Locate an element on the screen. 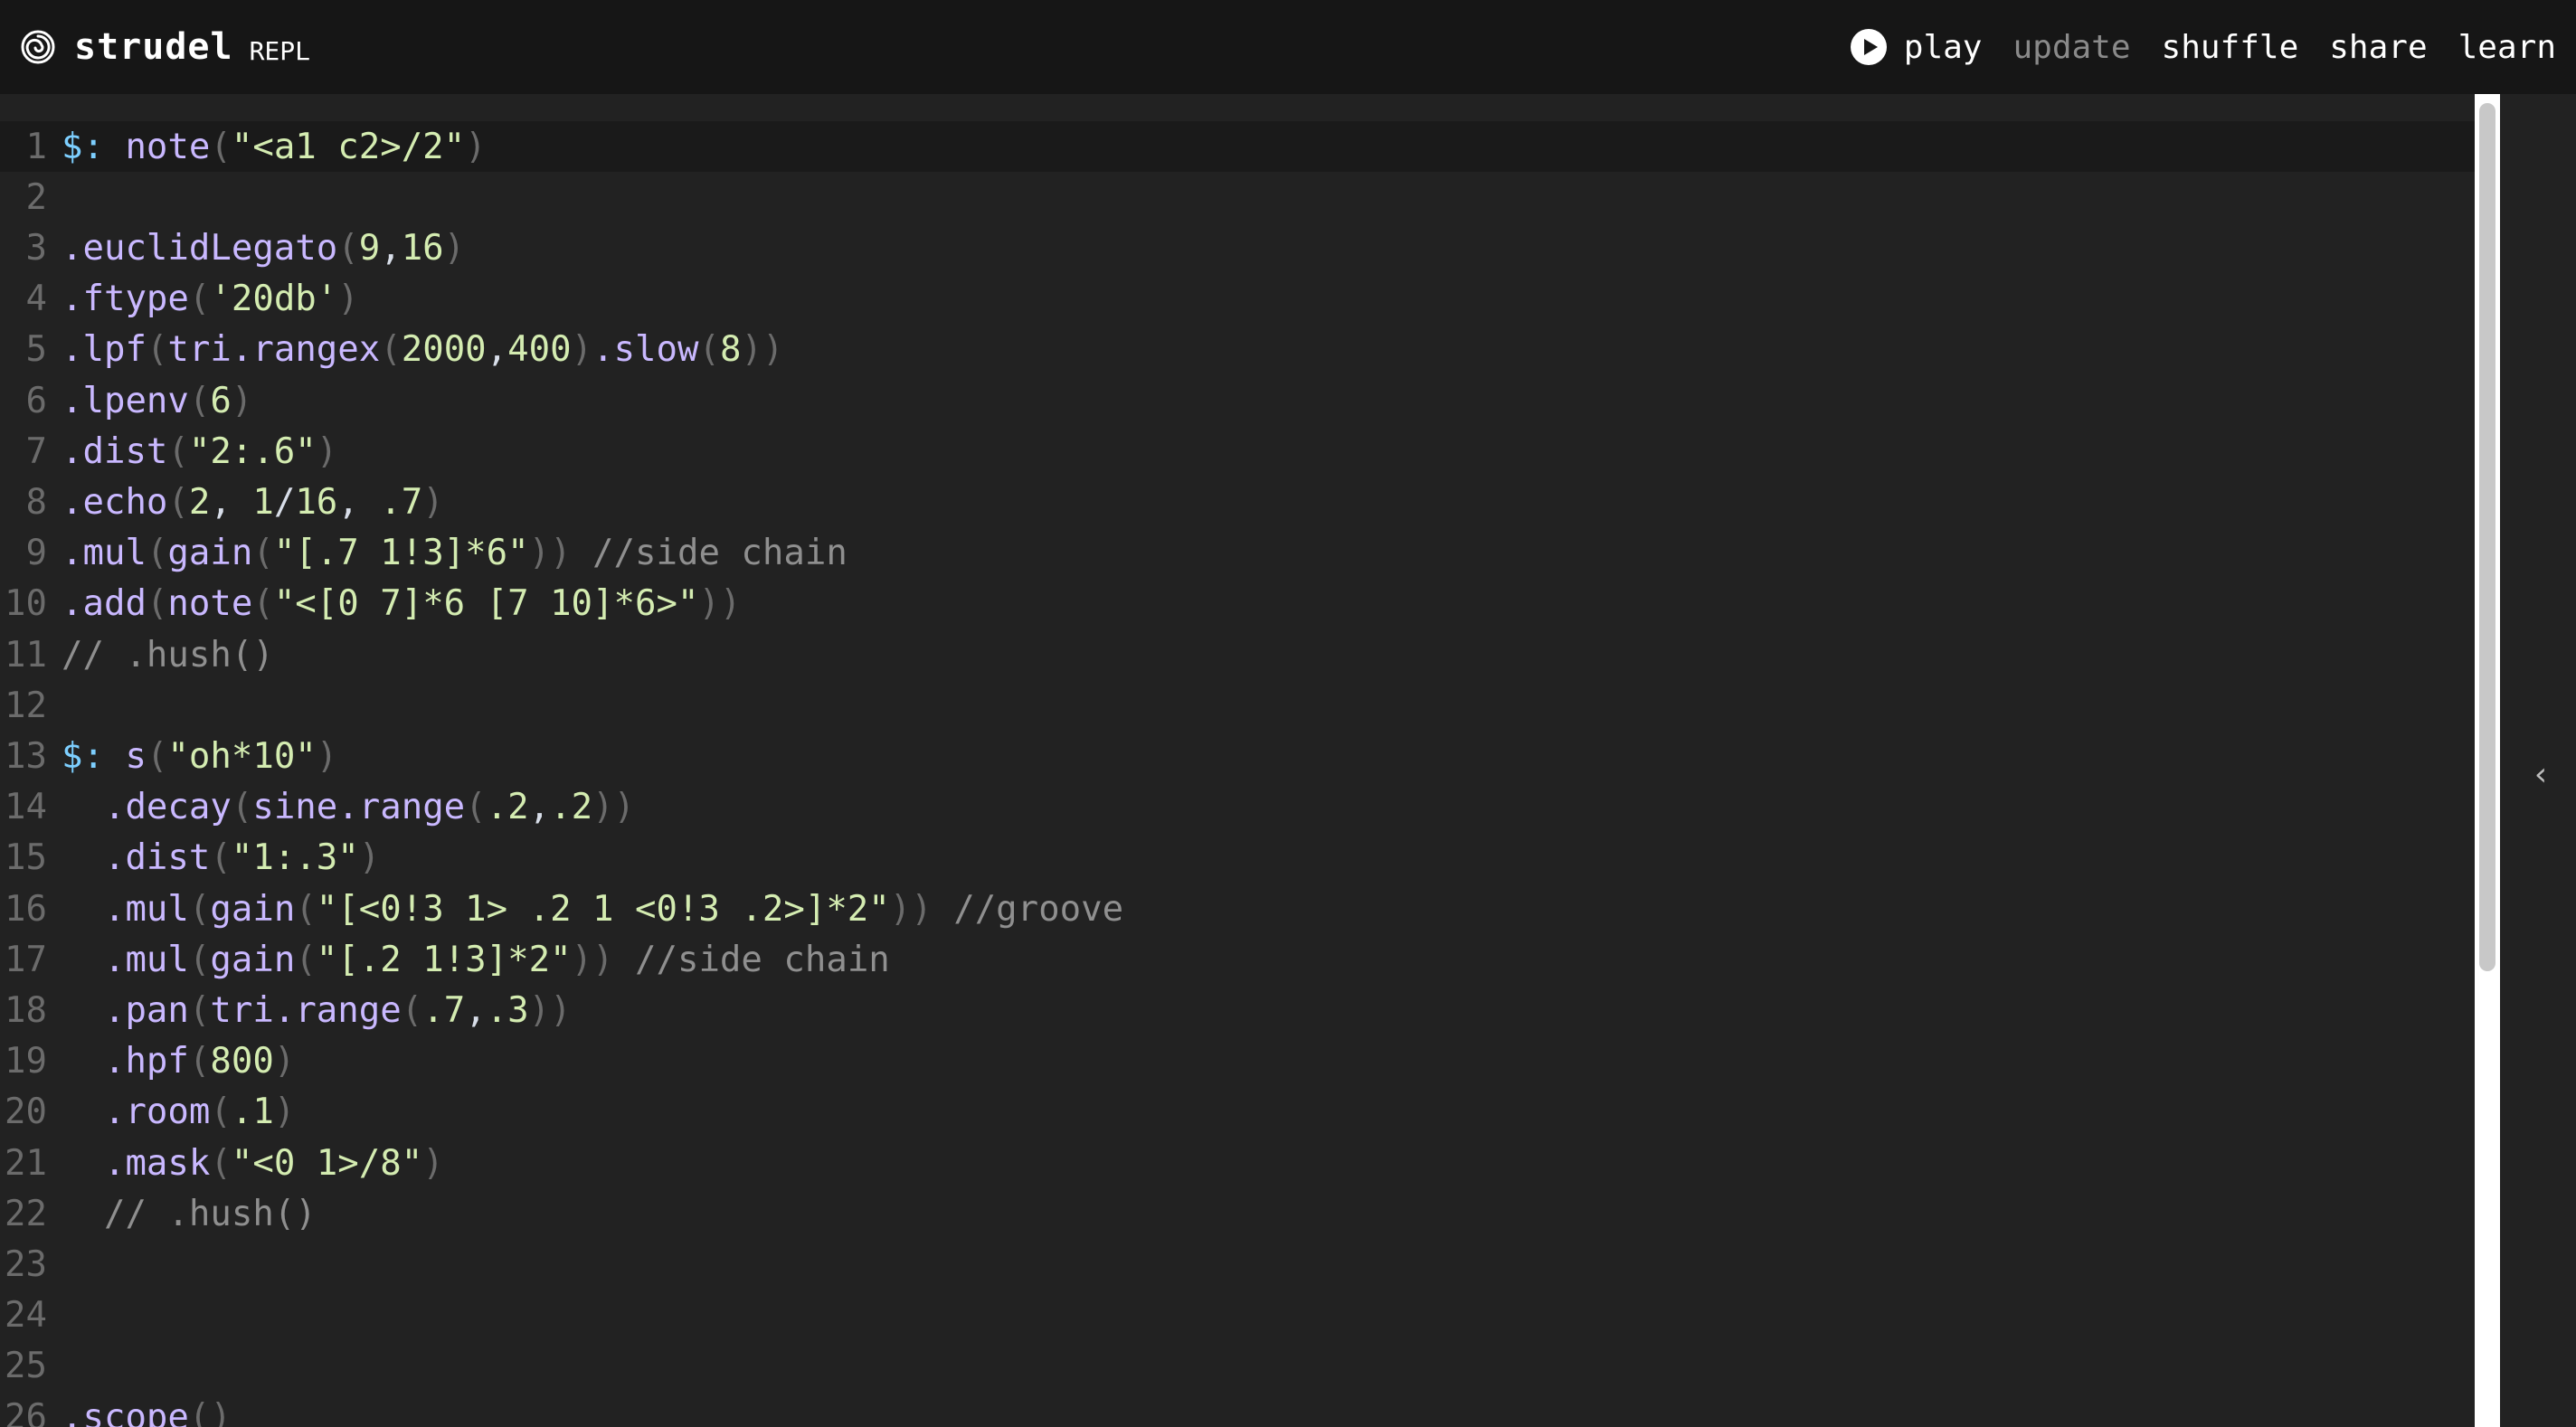  app-title: strudel is located at coordinates (154, 47).